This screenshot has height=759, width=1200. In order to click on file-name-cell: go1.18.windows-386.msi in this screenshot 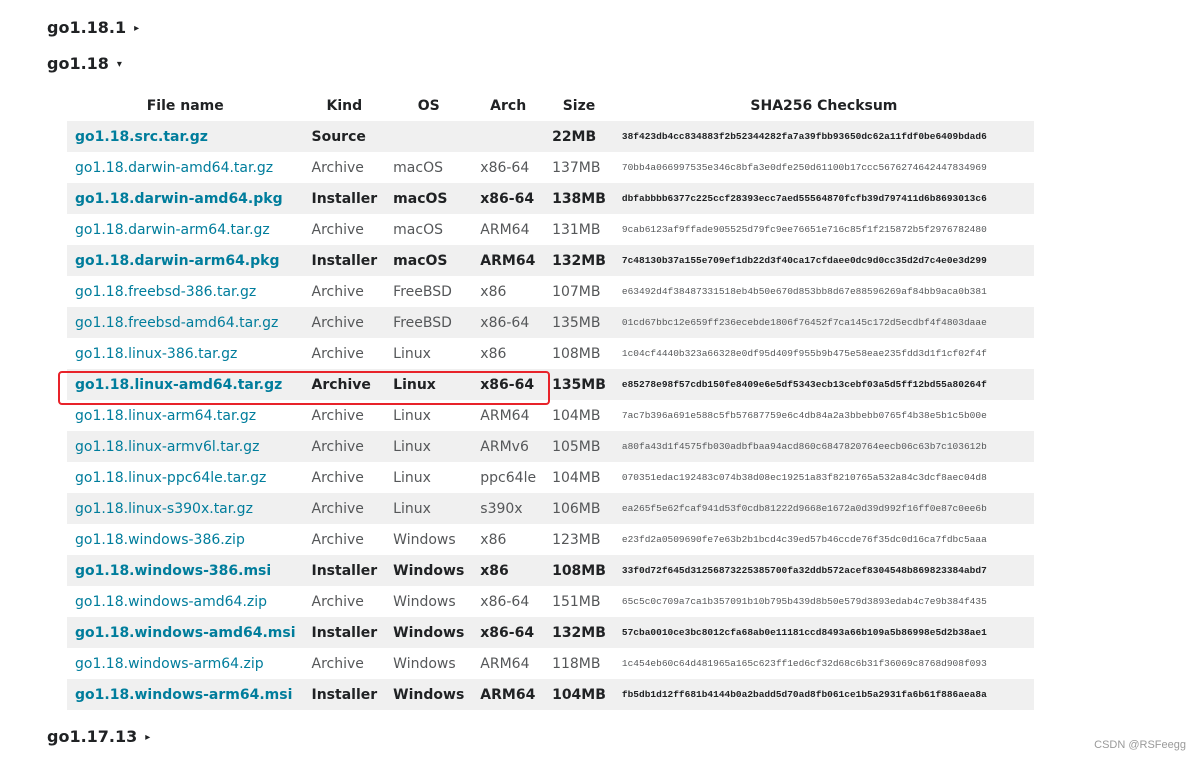, I will do `click(185, 570)`.